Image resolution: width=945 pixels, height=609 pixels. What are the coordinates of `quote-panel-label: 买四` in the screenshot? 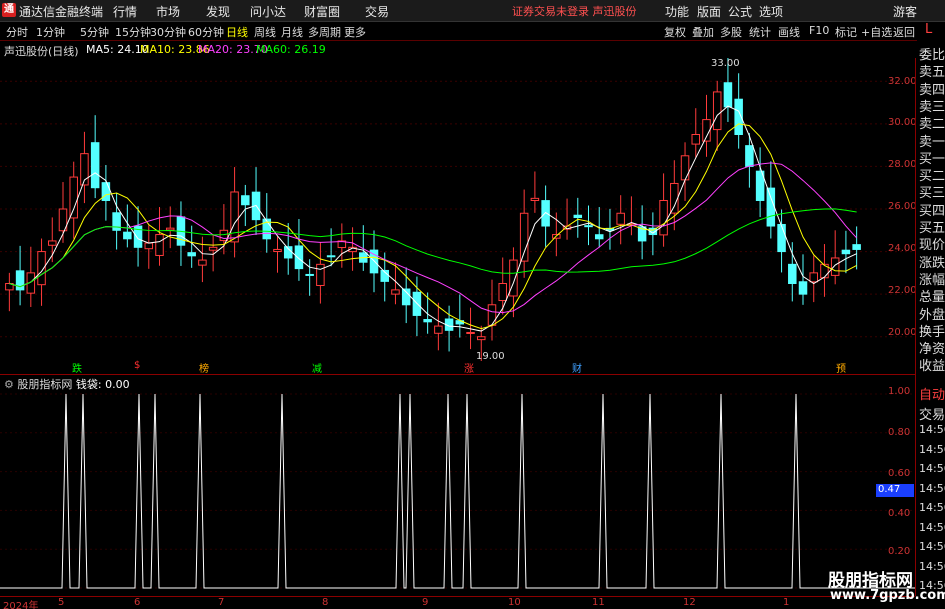 It's located at (932, 211).